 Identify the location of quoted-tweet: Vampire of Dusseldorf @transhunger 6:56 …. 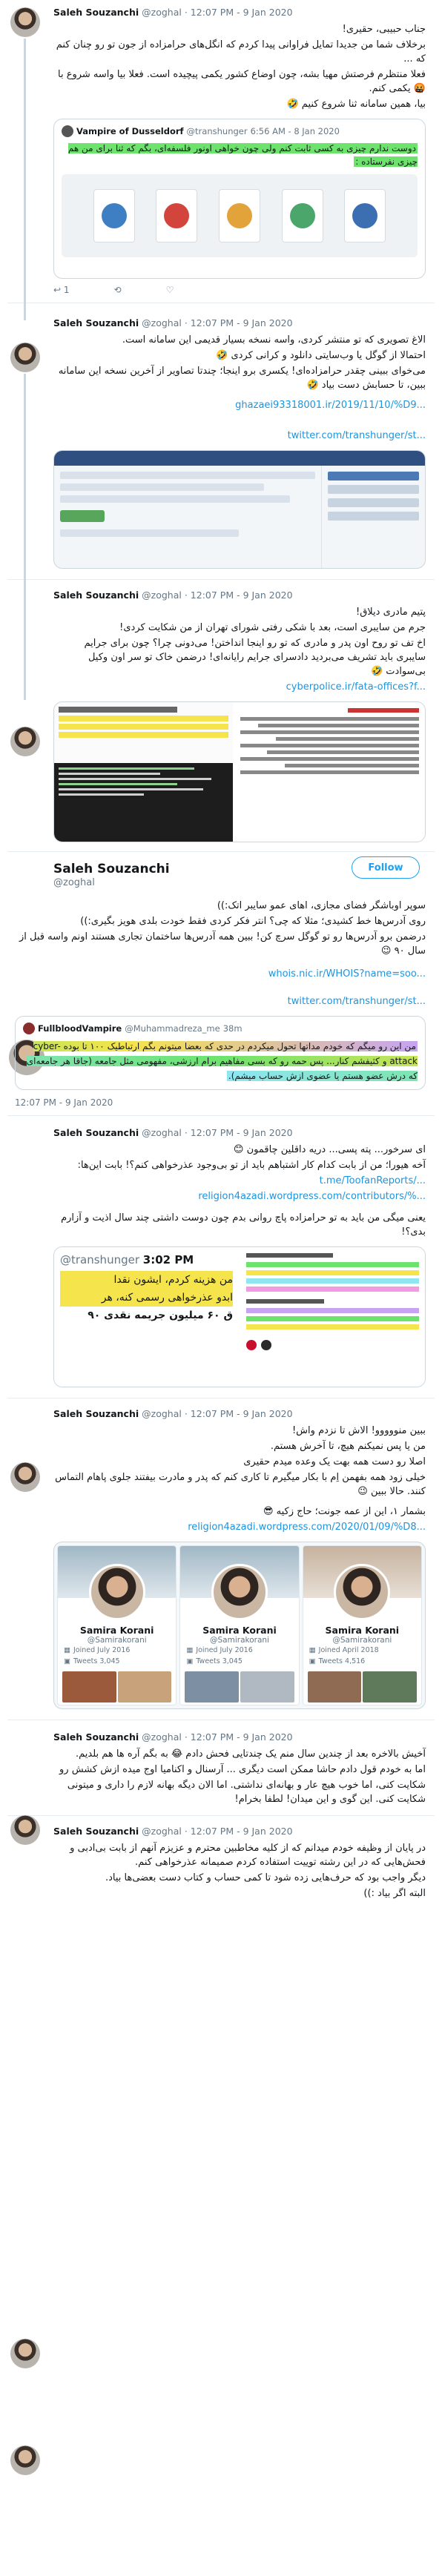
(239, 199).